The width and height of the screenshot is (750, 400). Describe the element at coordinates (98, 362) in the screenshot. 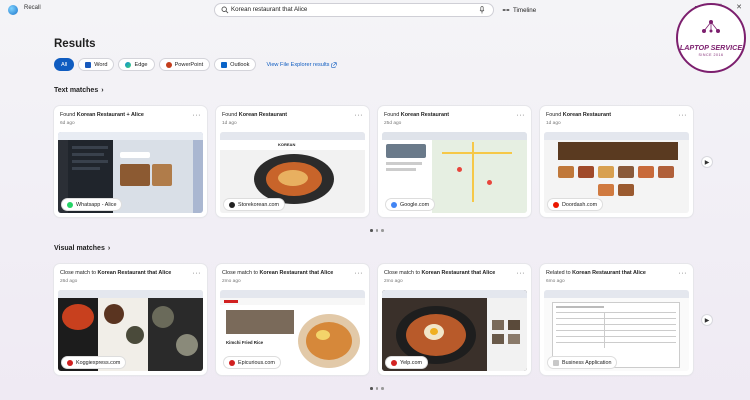

I see `source-label: Koggiexpress.com` at that location.